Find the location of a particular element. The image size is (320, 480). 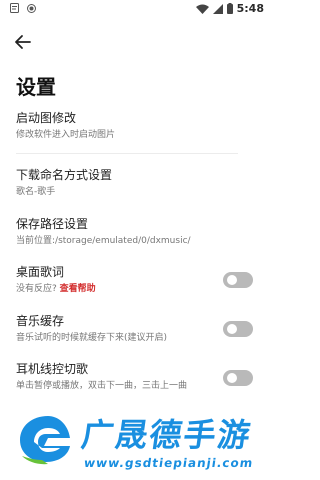

setting-launch-image: 启动图修改 修改软件进入时启动图片 is located at coordinates (136, 126).